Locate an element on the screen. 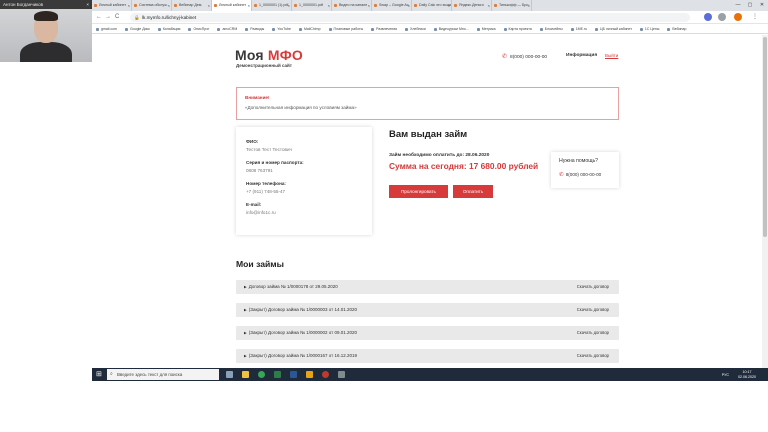 The width and height of the screenshot is (768, 432). bookmark-item: Google Диск is located at coordinates (137, 28).